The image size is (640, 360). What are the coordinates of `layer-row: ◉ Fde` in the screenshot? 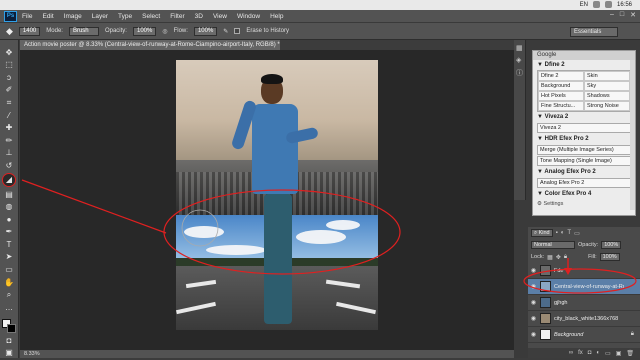 It's located at (584, 271).